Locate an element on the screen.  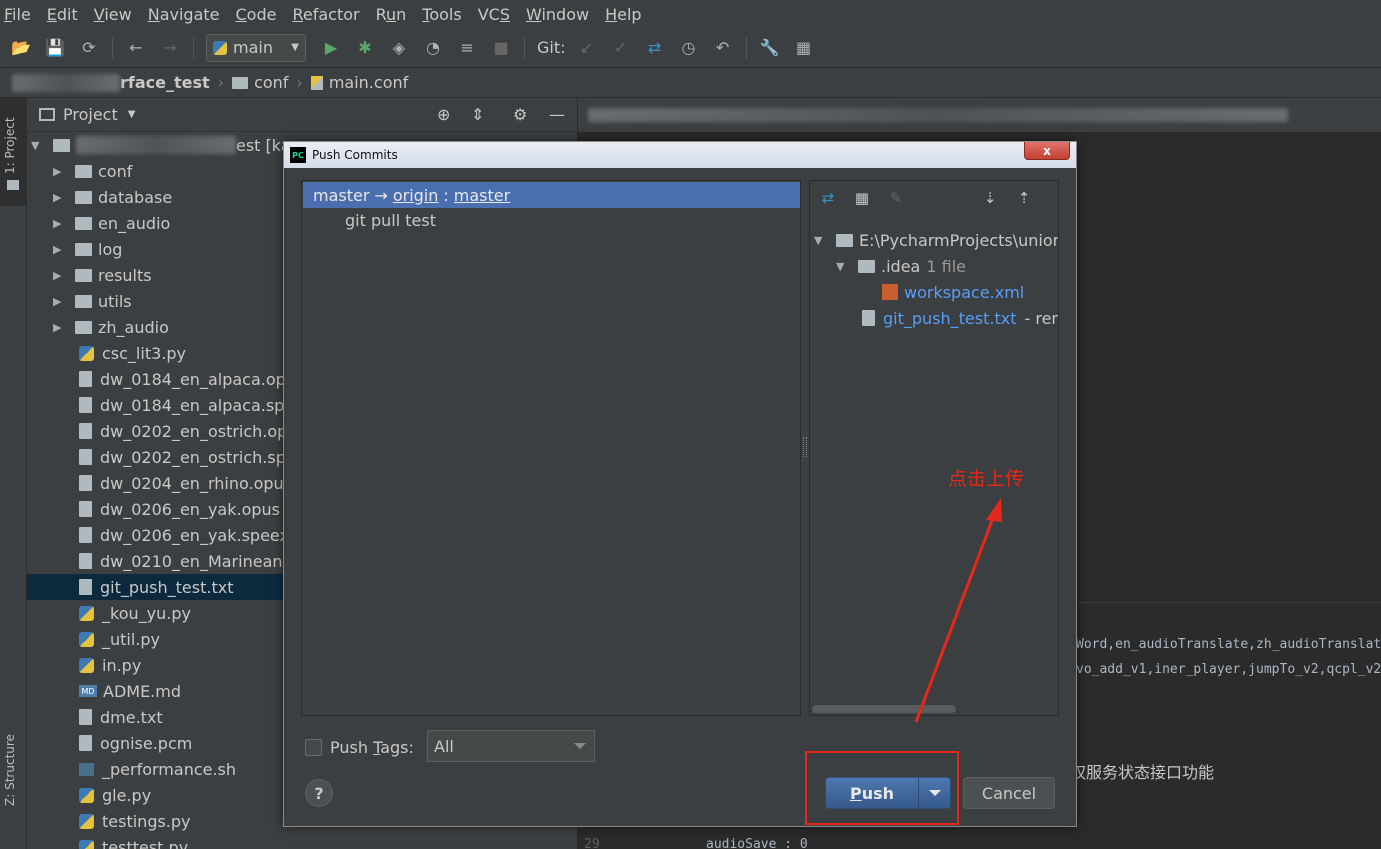
commit-item: git pull test is located at coordinates (390, 220).